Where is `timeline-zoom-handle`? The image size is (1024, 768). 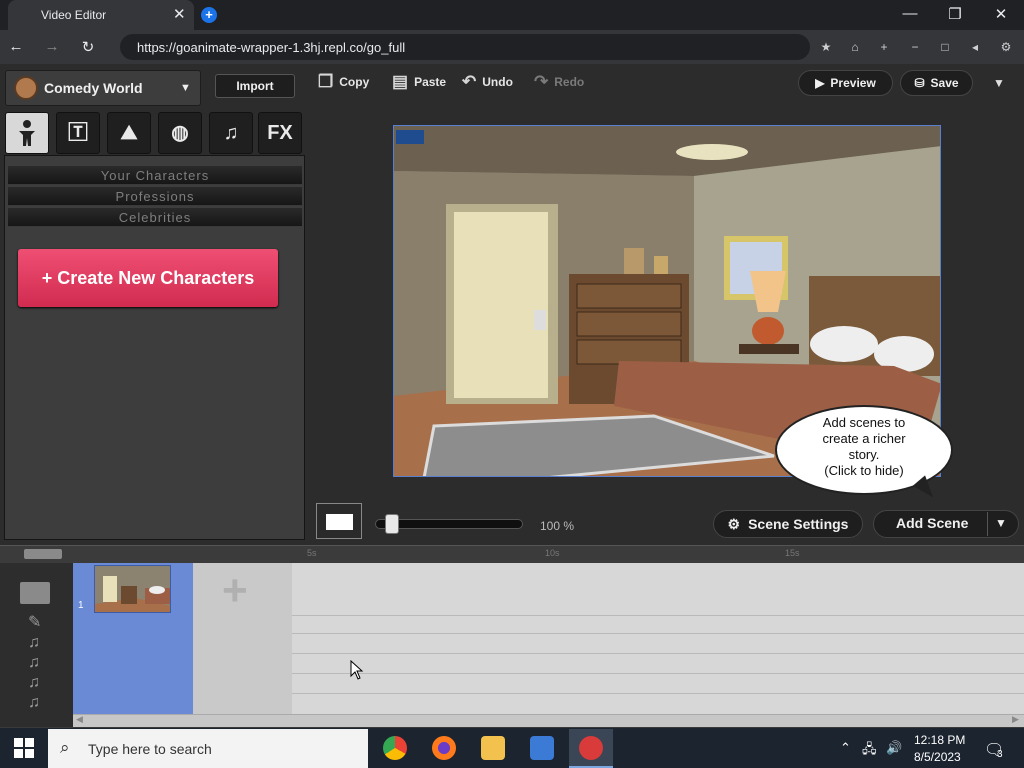 timeline-zoom-handle is located at coordinates (43, 554).